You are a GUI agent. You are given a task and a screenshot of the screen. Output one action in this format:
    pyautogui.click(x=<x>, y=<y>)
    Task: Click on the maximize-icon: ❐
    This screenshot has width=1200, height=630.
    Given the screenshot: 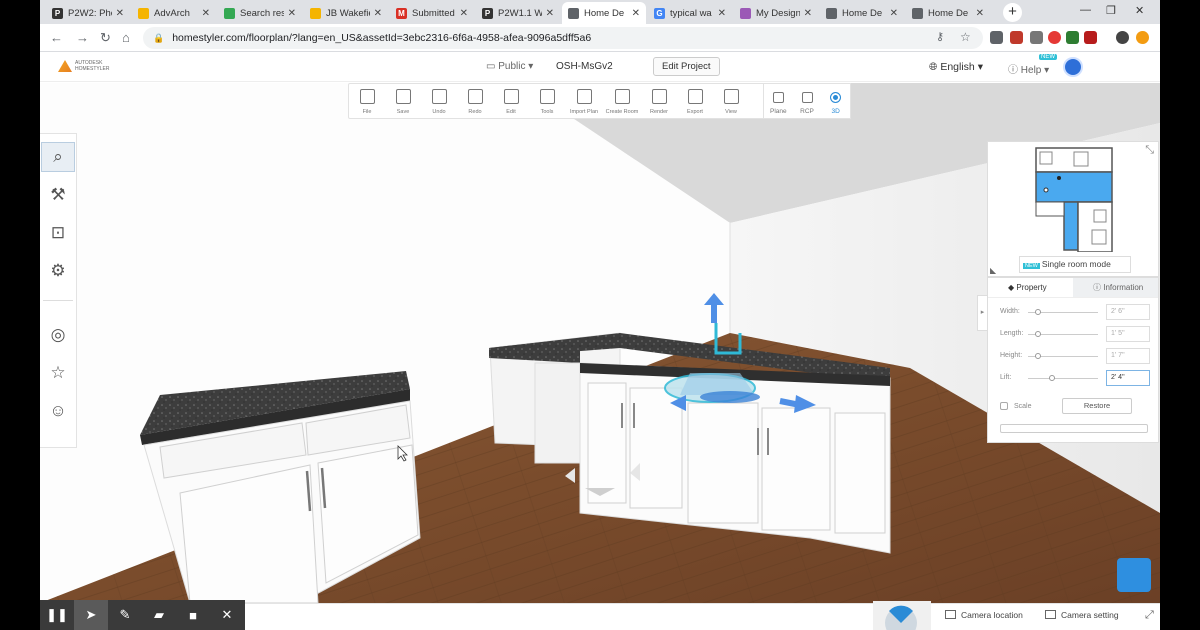 What is the action you would take?
    pyautogui.click(x=1111, y=10)
    